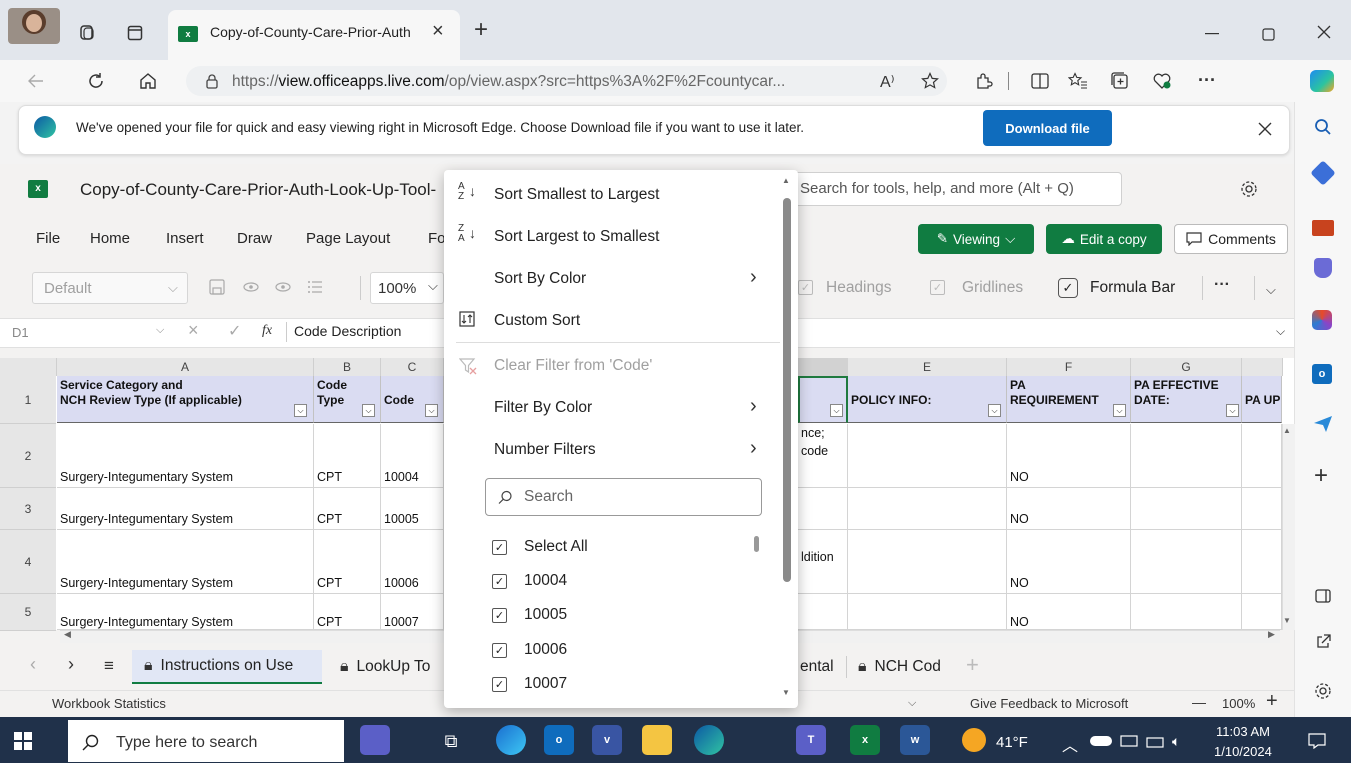  Describe the element at coordinates (67, 634) in the screenshot. I see `scroll-left-icon: ◀` at that location.